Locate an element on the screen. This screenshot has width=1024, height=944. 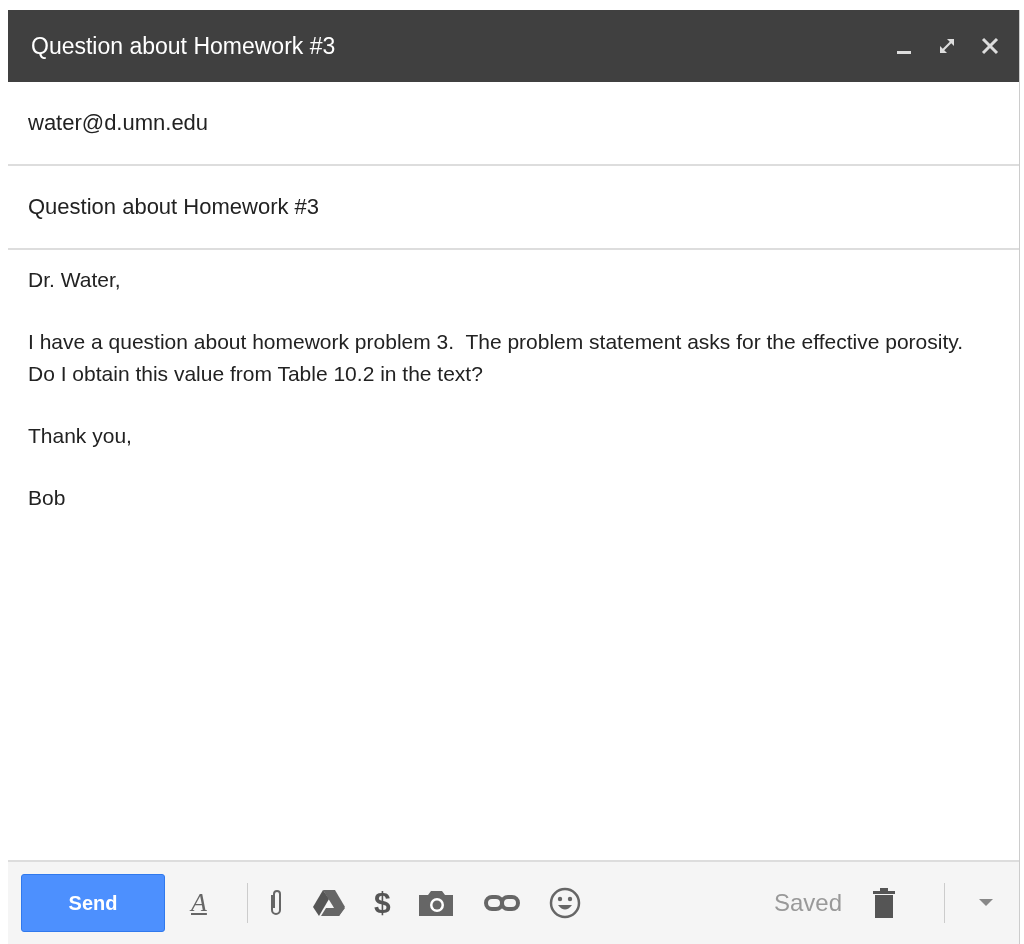
drive-icon is located at coordinates (328, 903).